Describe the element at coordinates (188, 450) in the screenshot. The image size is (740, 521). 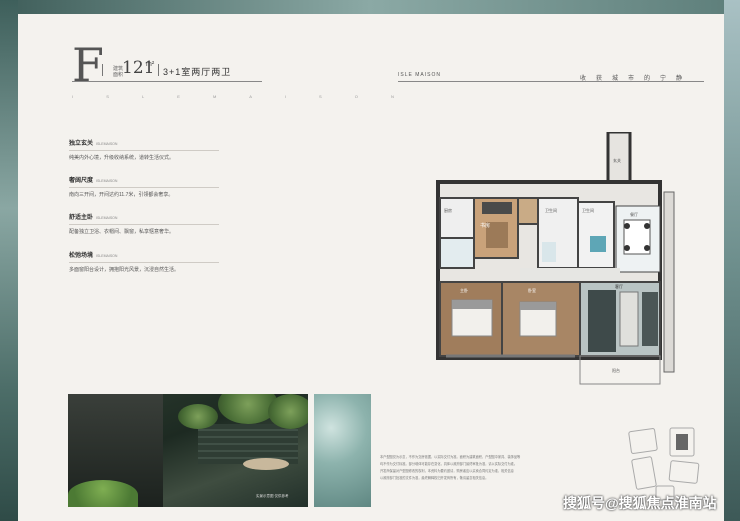
I see `garden-photo` at that location.